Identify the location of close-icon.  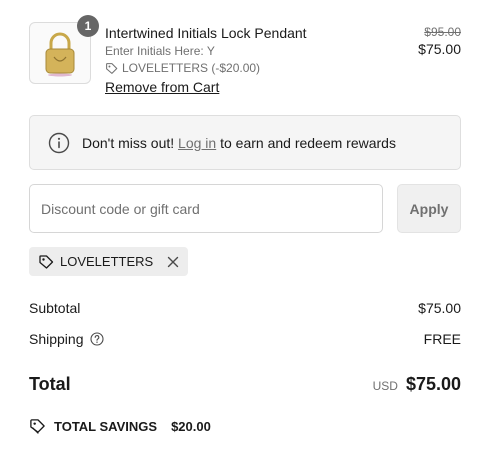
(173, 261).